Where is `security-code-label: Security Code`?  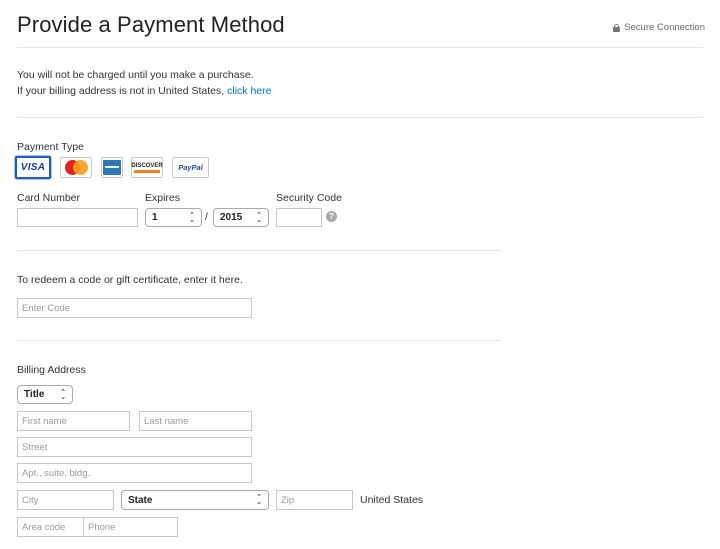
security-code-label: Security Code is located at coordinates (309, 198).